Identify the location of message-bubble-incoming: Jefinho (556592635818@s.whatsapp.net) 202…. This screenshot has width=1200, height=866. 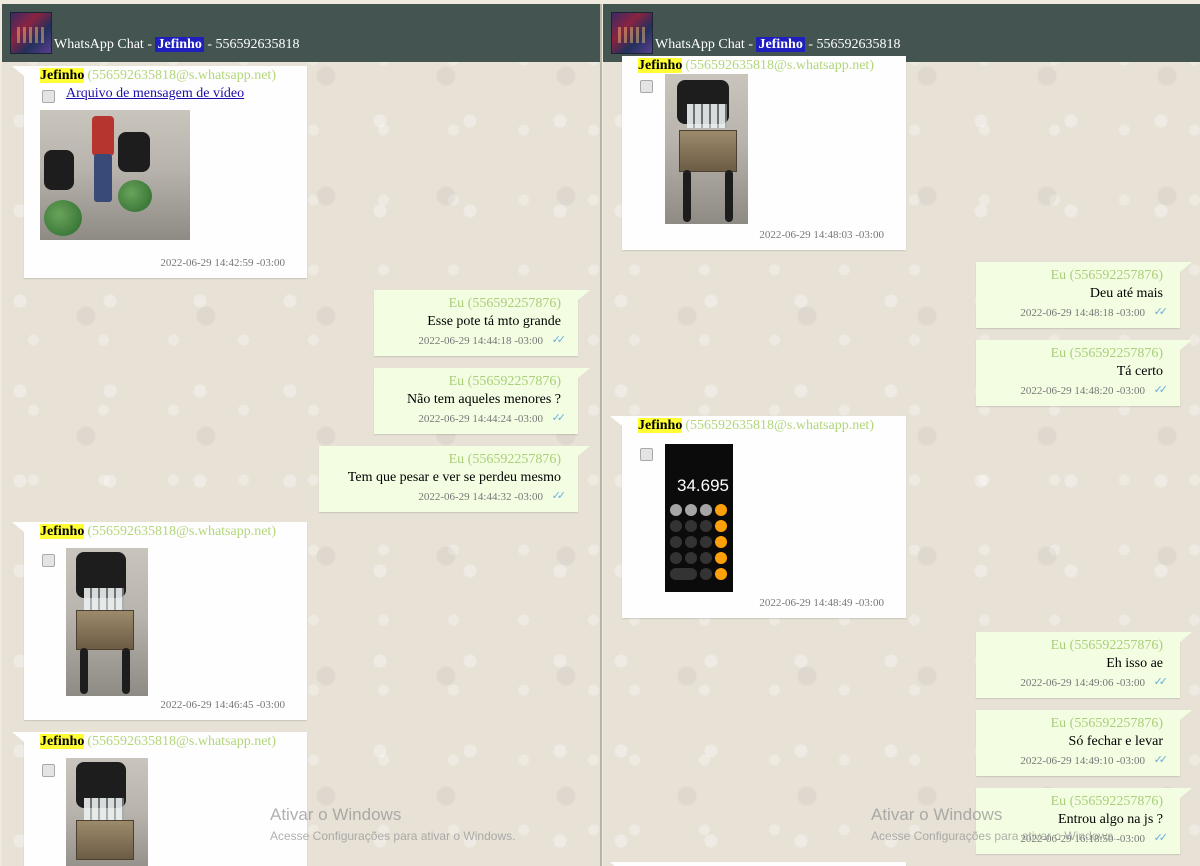
(764, 153).